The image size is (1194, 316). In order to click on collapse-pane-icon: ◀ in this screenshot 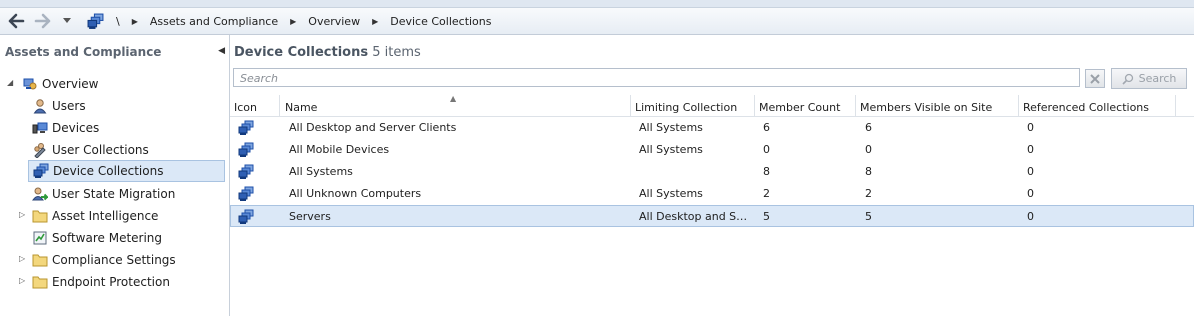, I will do `click(221, 51)`.